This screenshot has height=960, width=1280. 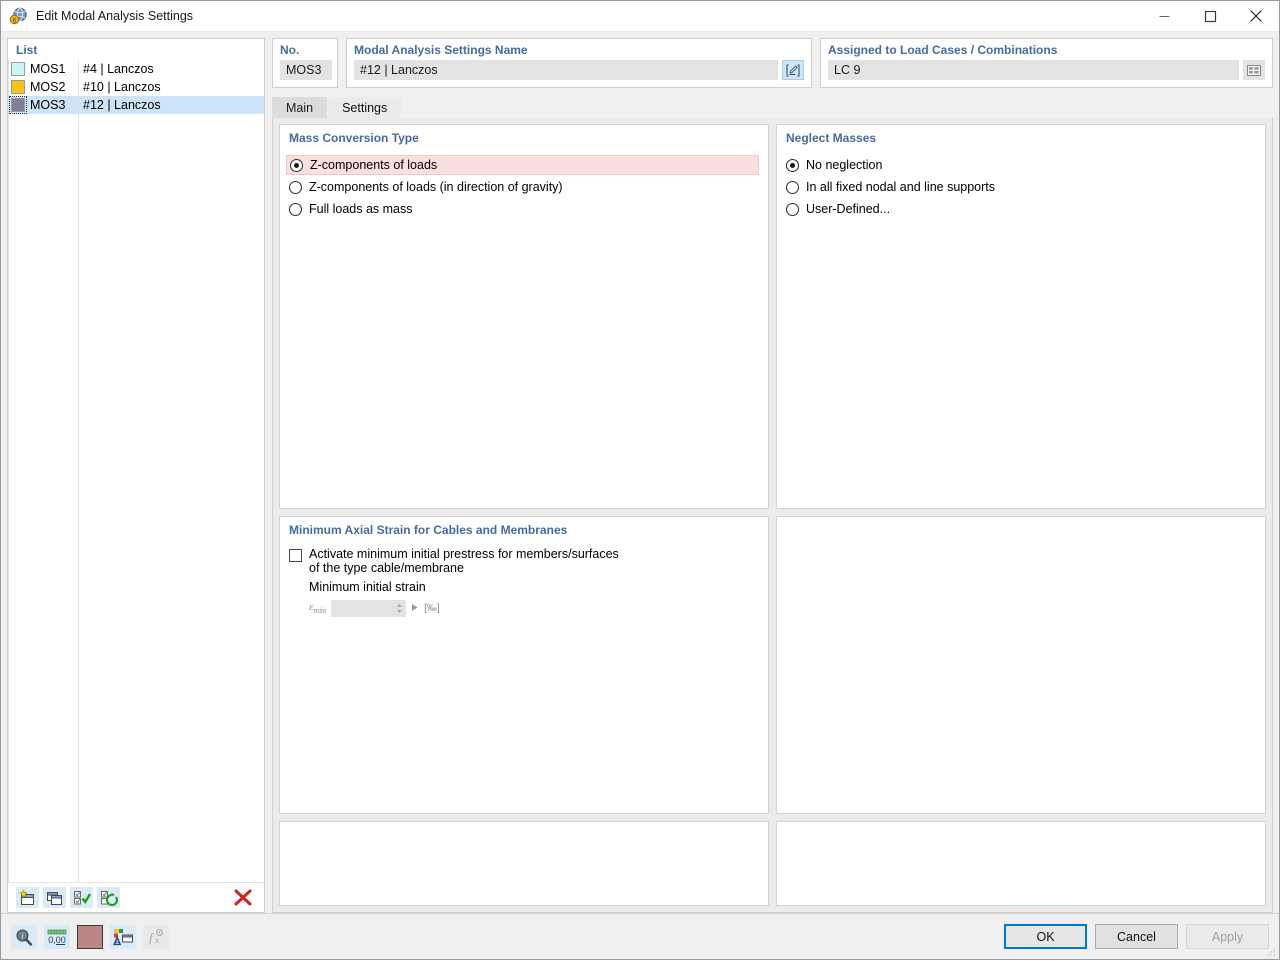 What do you see at coordinates (522, 165) in the screenshot?
I see `radio-z-components-of-loads: Z-components of loads` at bounding box center [522, 165].